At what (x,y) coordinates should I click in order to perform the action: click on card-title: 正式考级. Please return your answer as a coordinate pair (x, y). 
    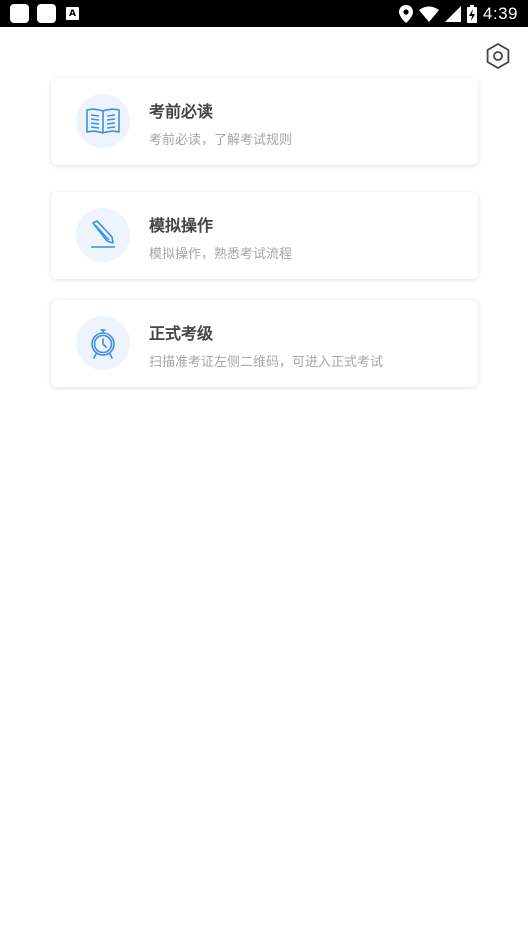
    Looking at the image, I should click on (181, 333).